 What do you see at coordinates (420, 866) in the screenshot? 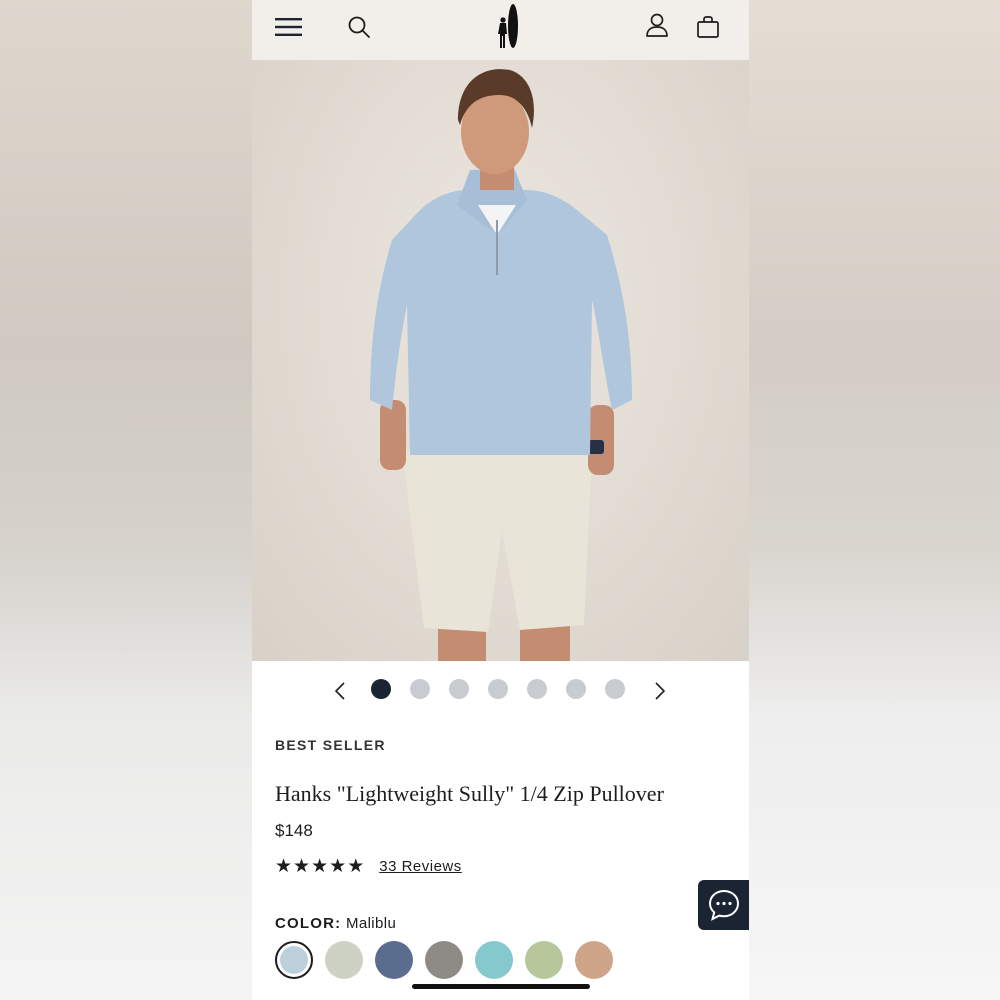
I see `reviews-link: 33 Reviews` at bounding box center [420, 866].